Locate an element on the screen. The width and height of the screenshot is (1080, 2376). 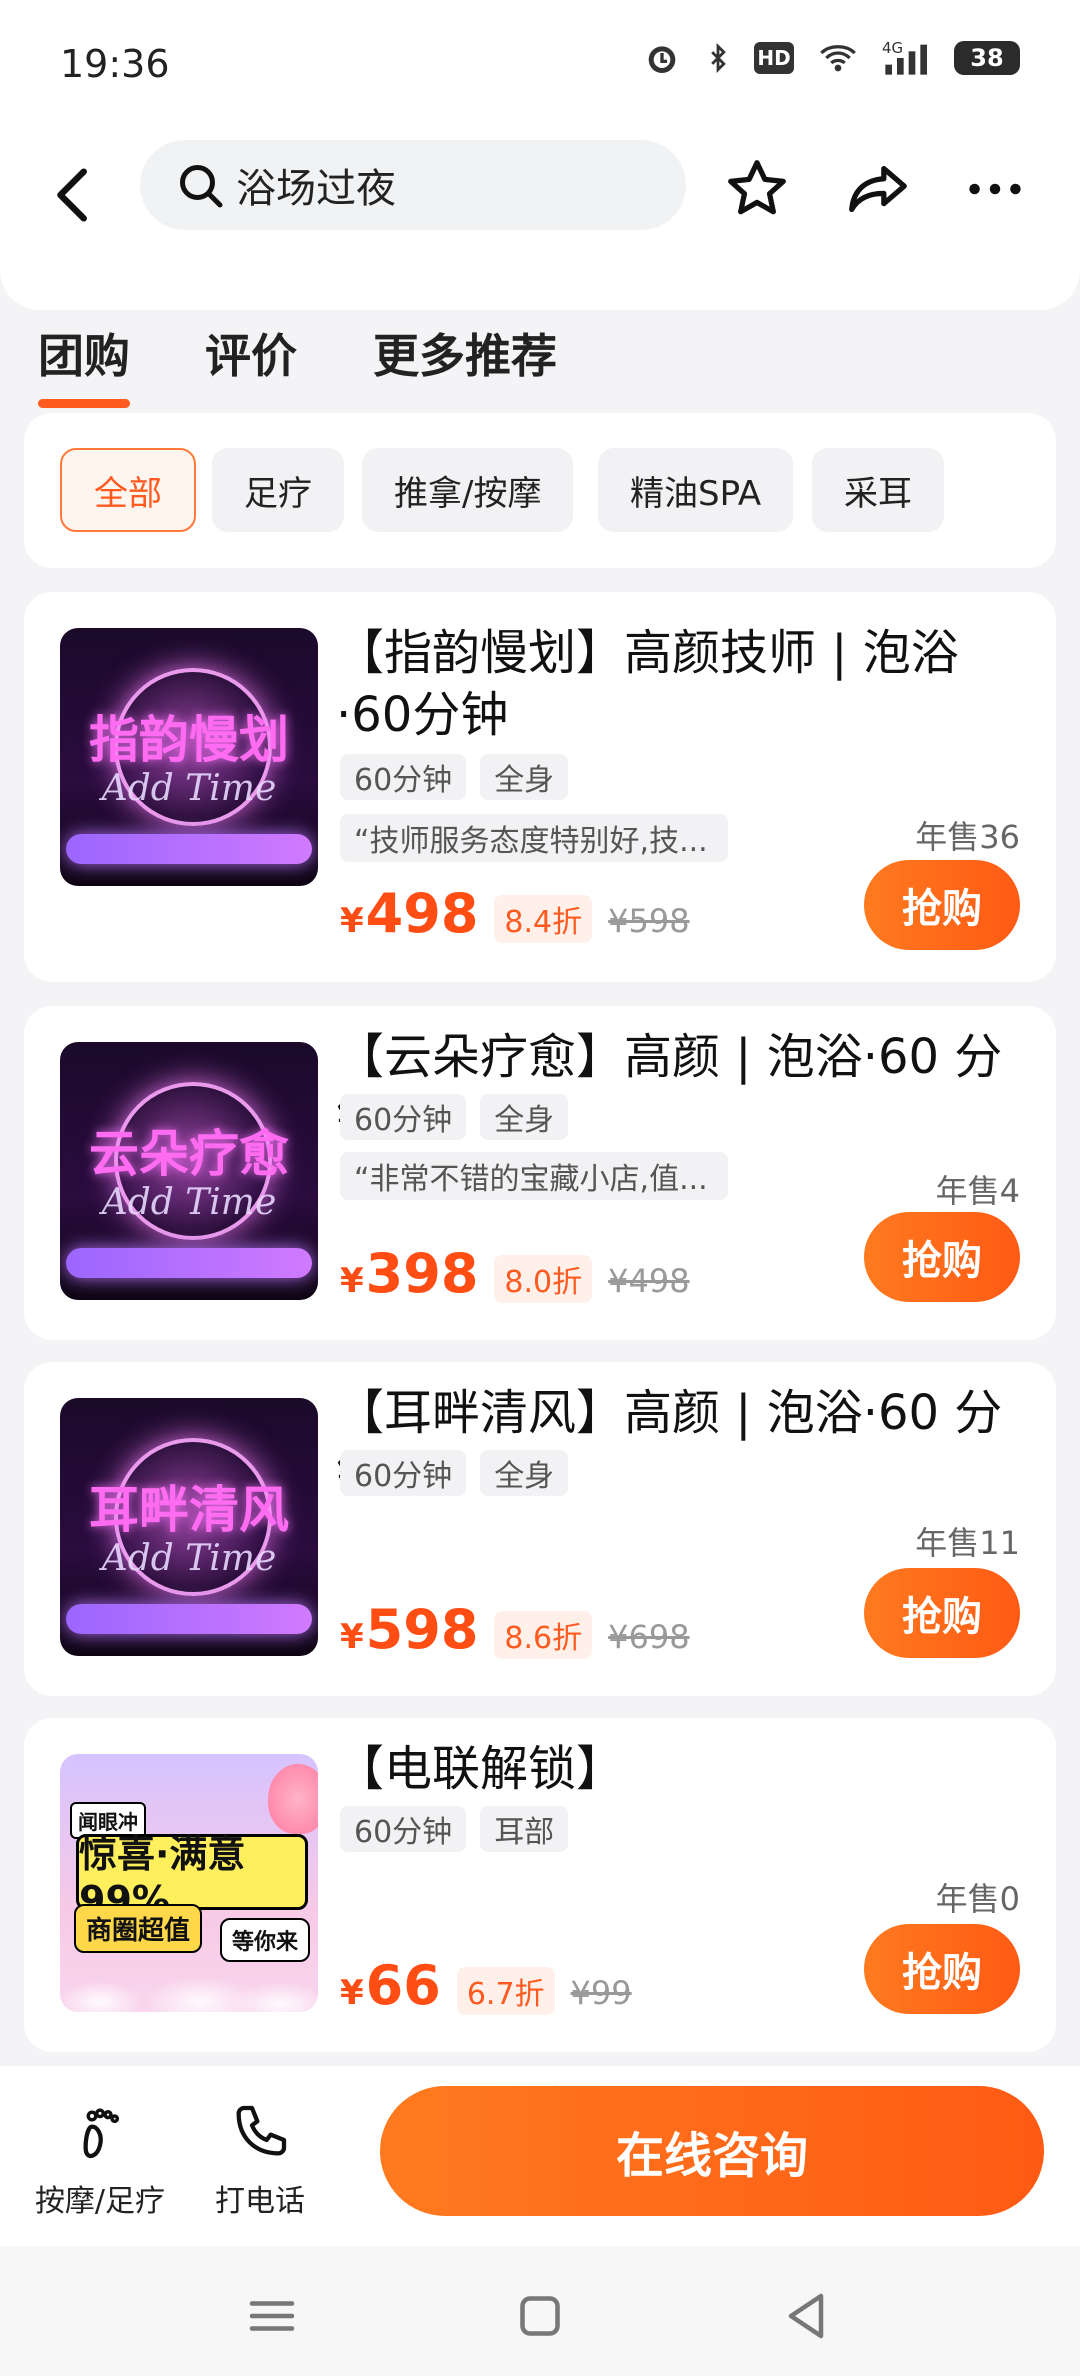
bottom-action-bar: 按摩/足疗 打电话 在线咨询 is located at coordinates (540, 2156).